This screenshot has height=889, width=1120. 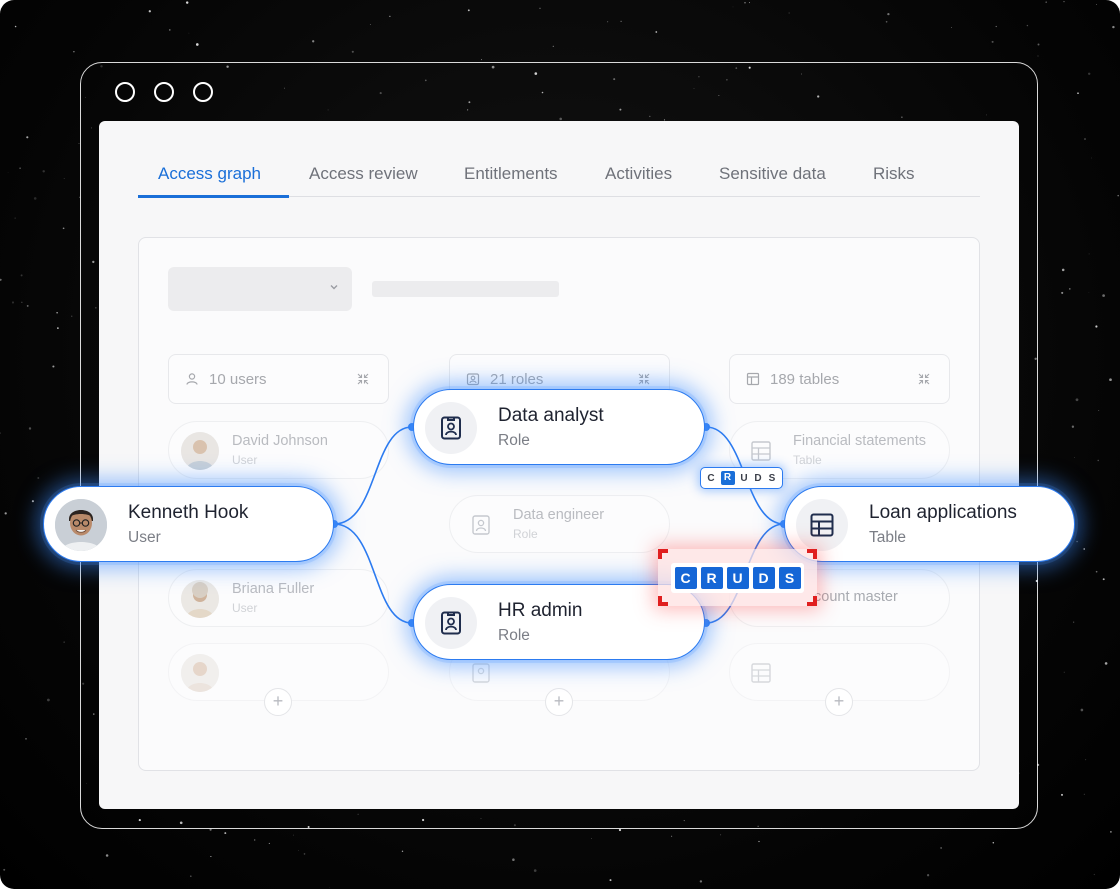 I want to click on permission-badge-small: C R U D S, so click(x=741, y=478).